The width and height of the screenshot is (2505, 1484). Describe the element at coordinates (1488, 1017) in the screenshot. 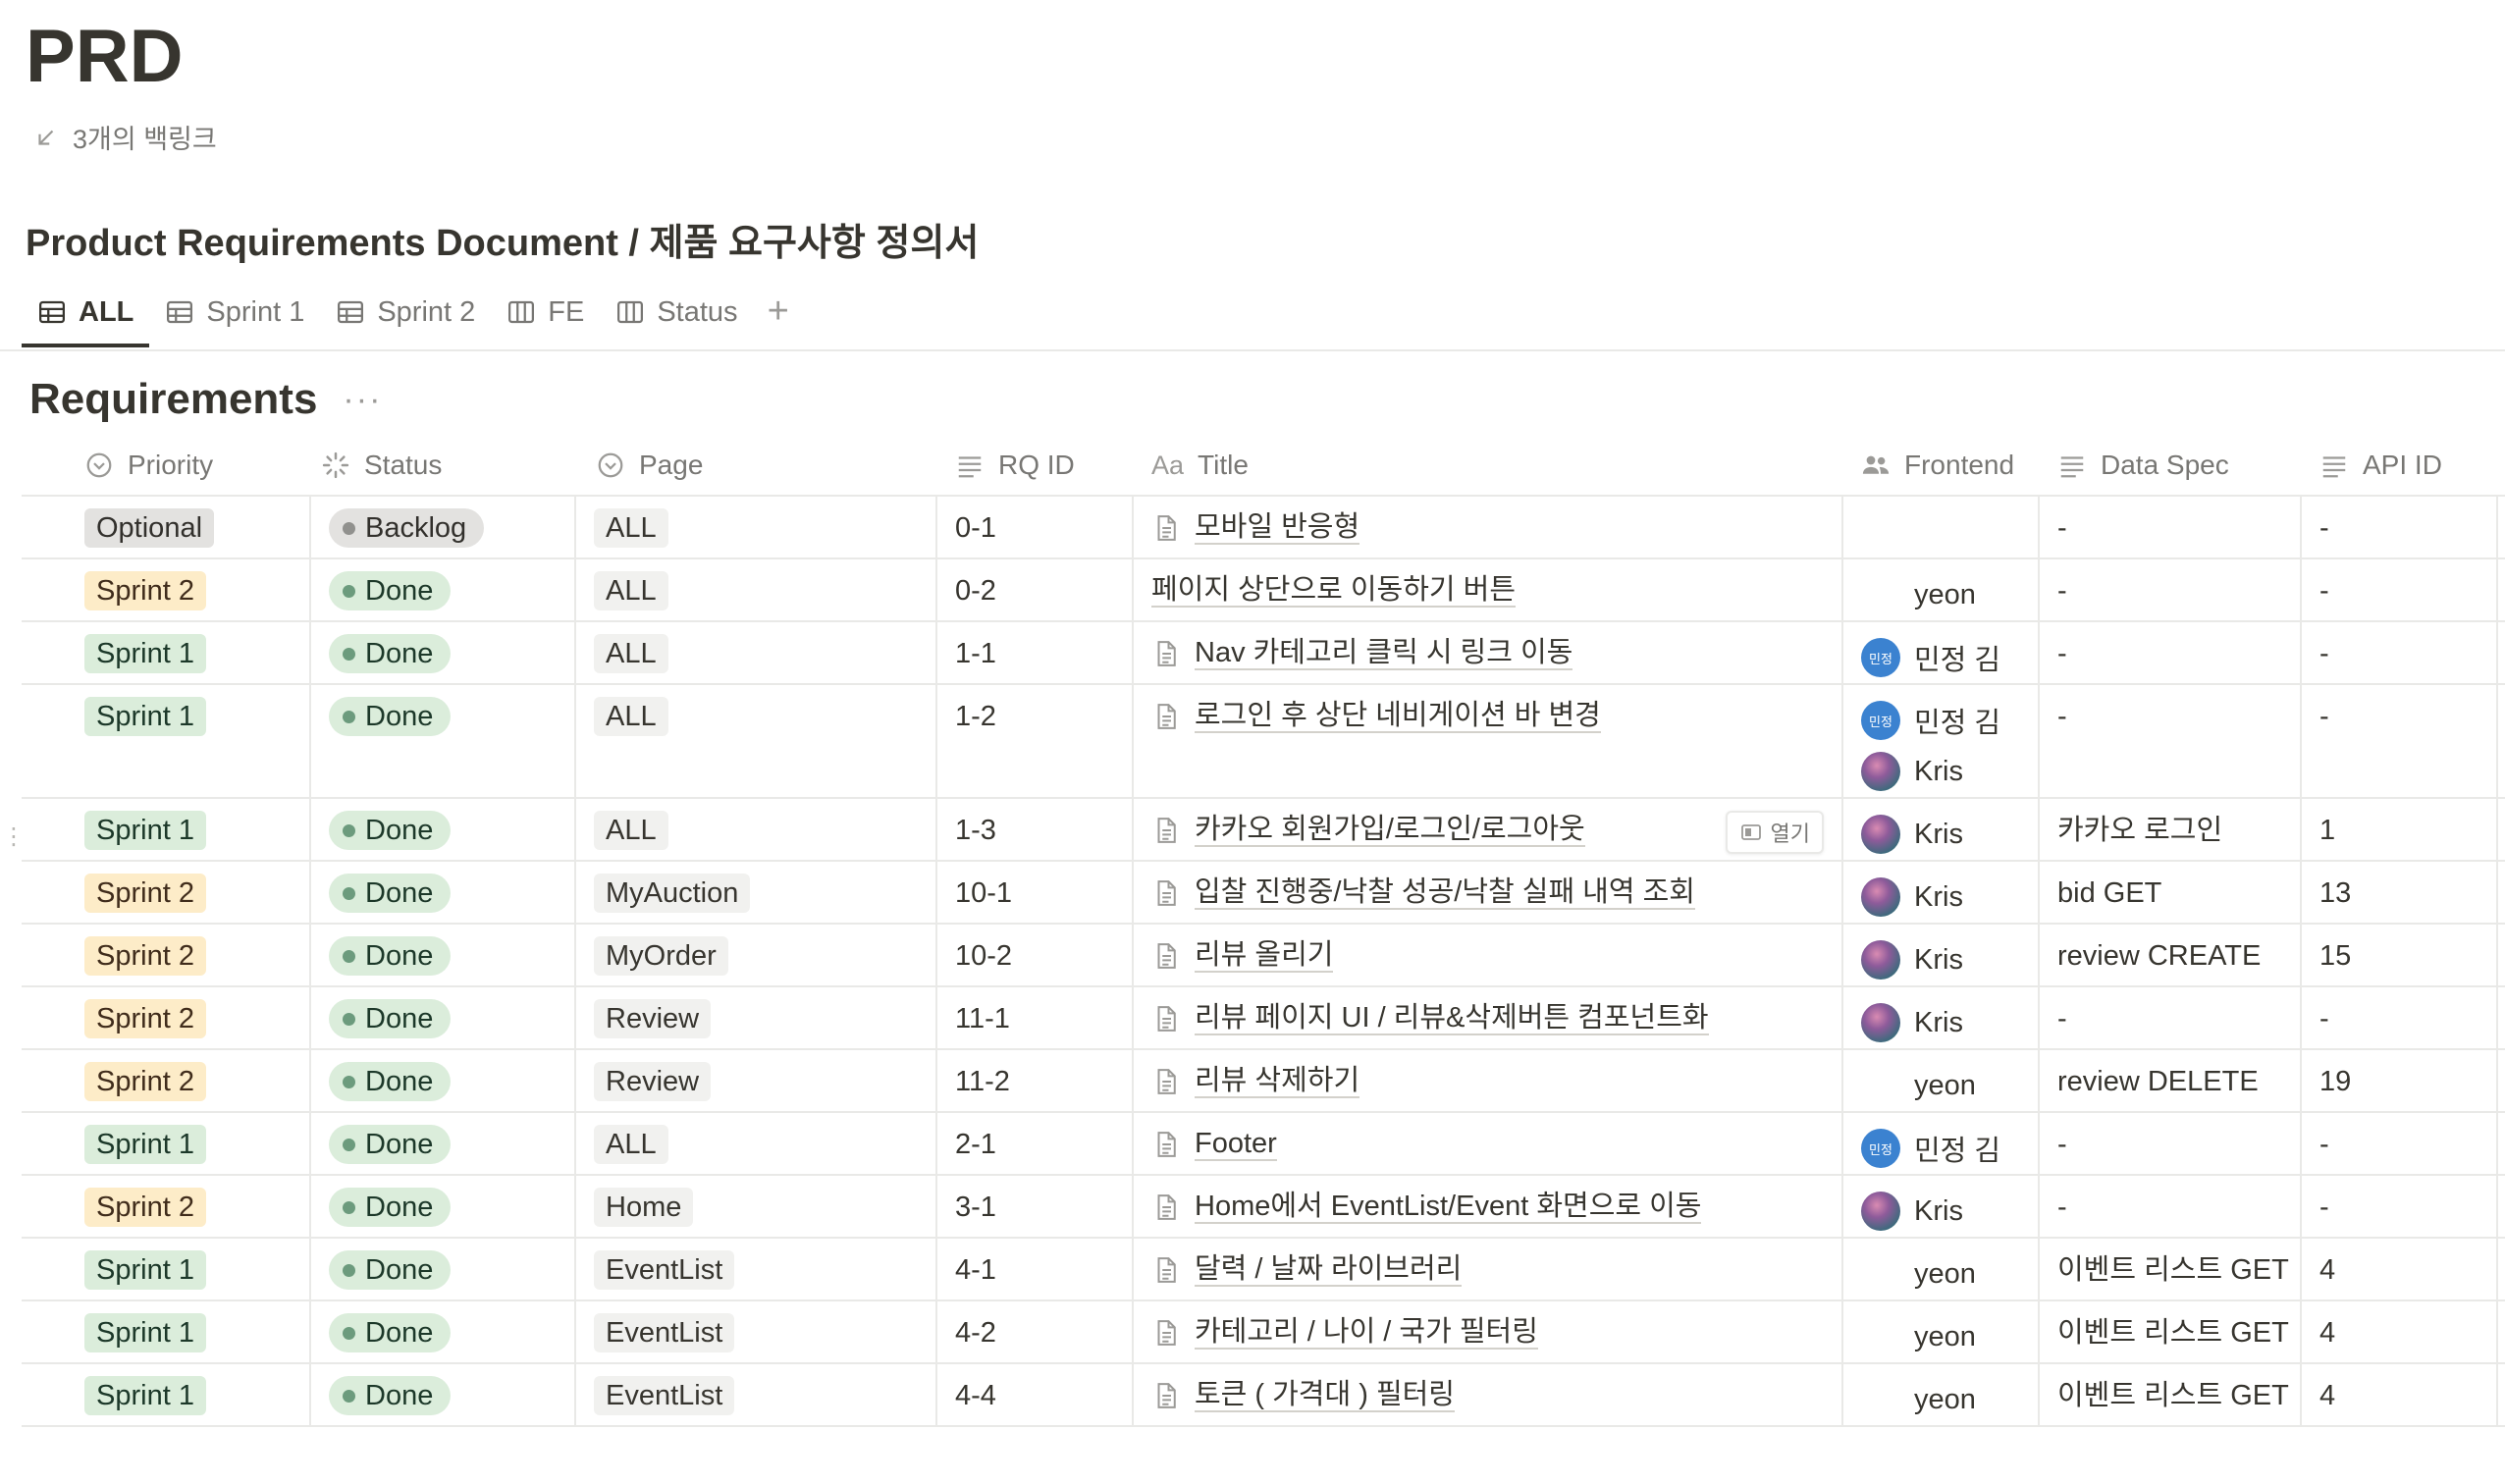

I see `title-cell: 리뷰 페이지 UI / 리뷰&삭제버튼 컴포넌트화` at that location.